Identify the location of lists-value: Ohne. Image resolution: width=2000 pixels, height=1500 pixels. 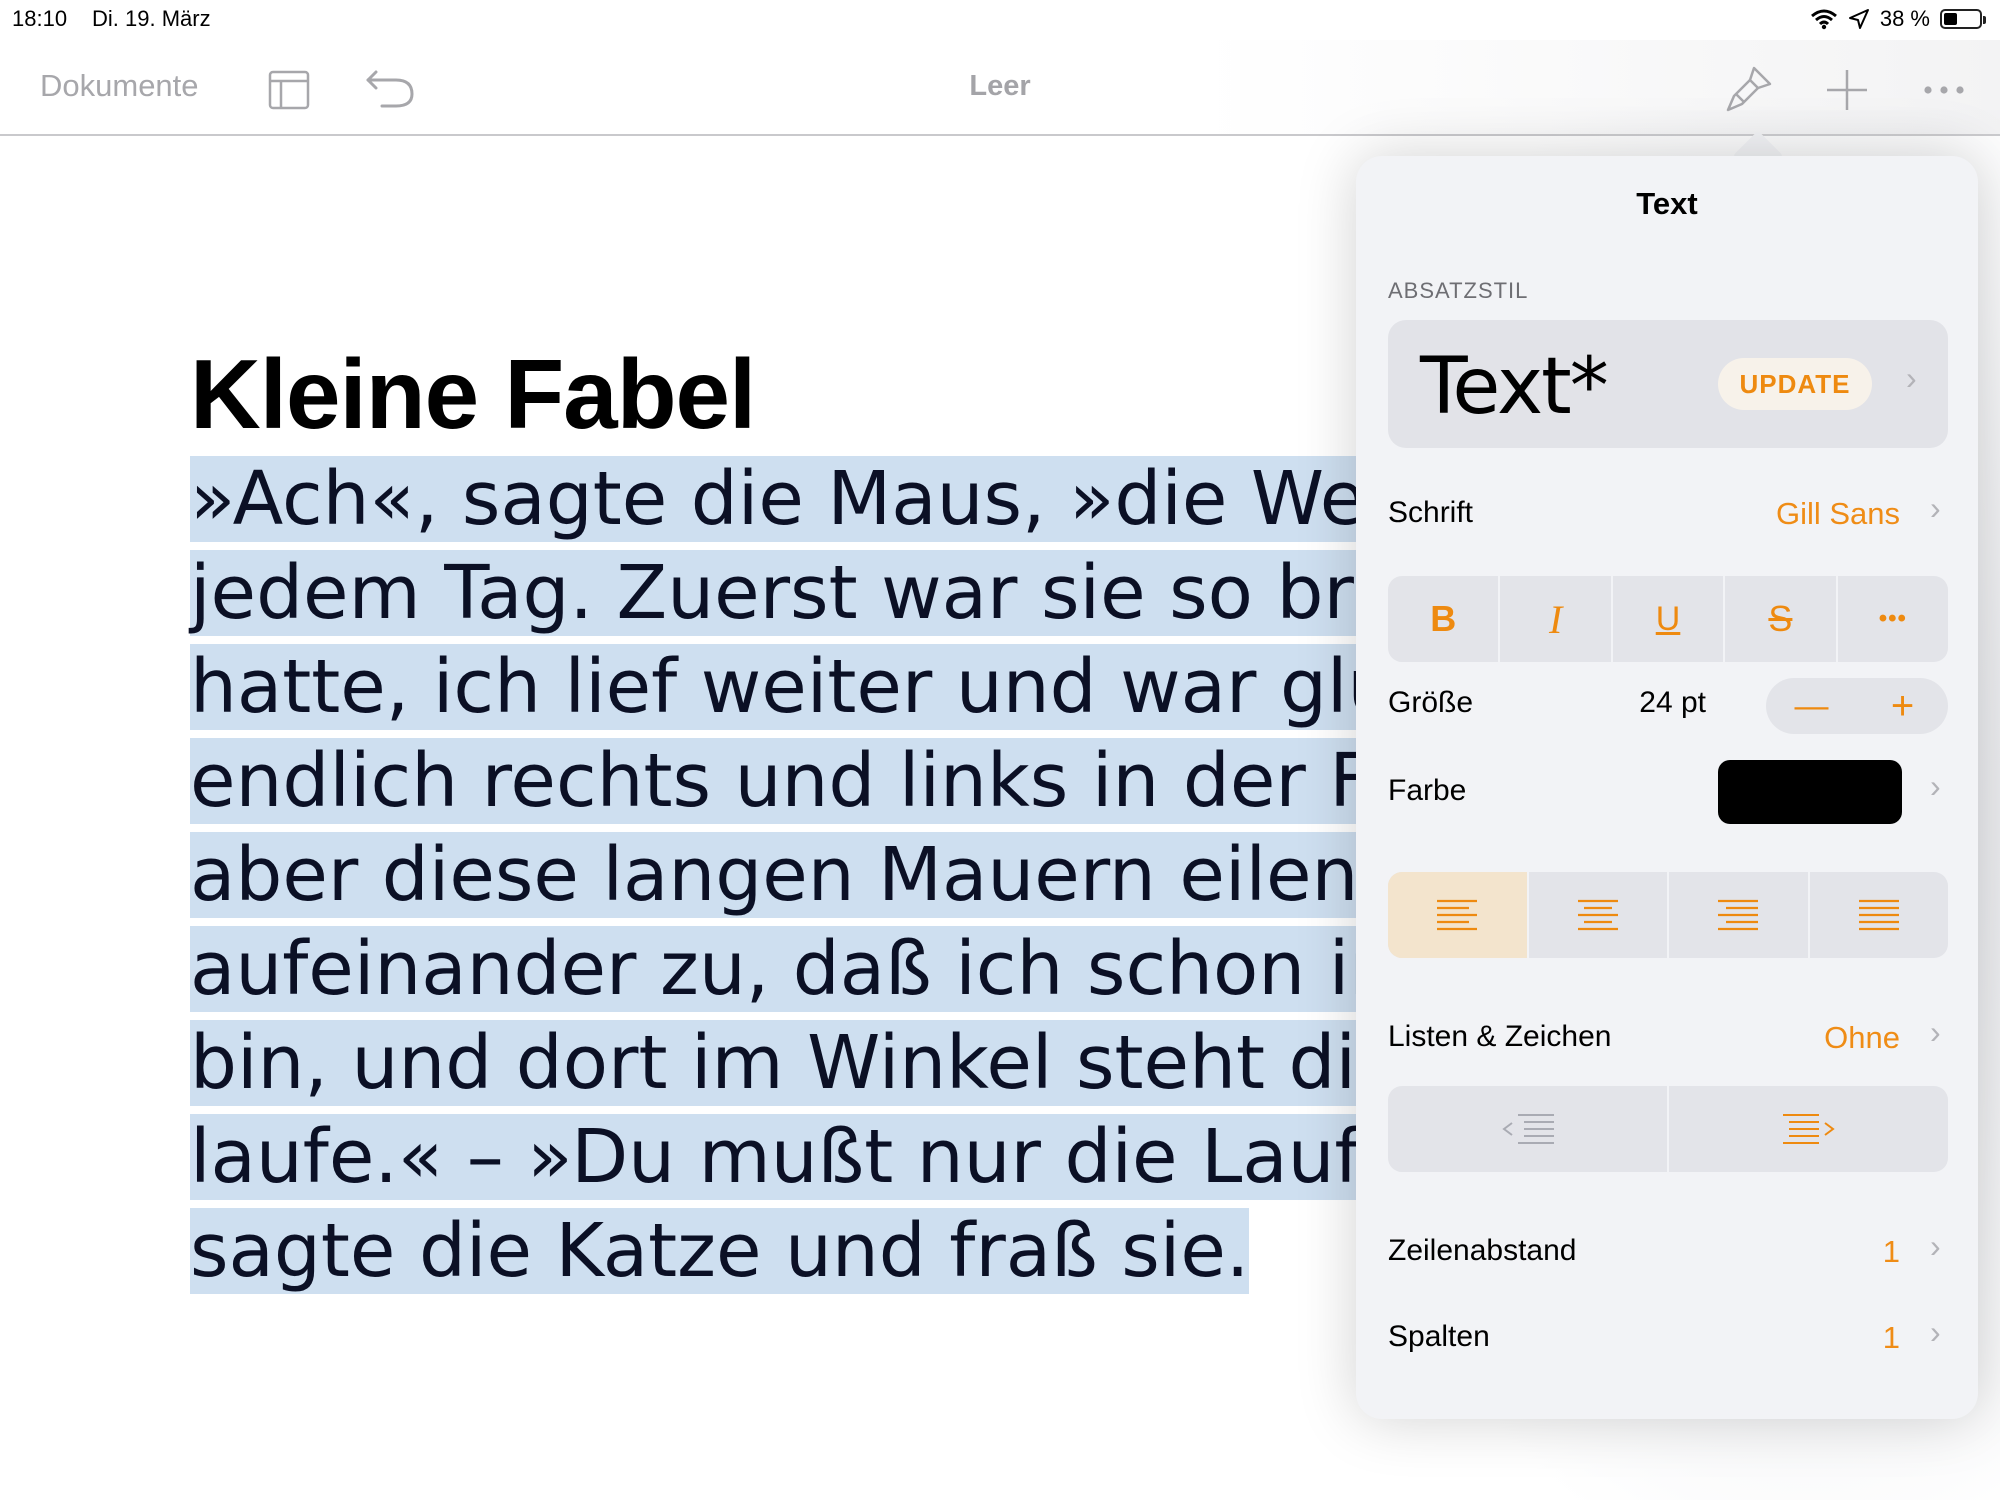
(1862, 1038).